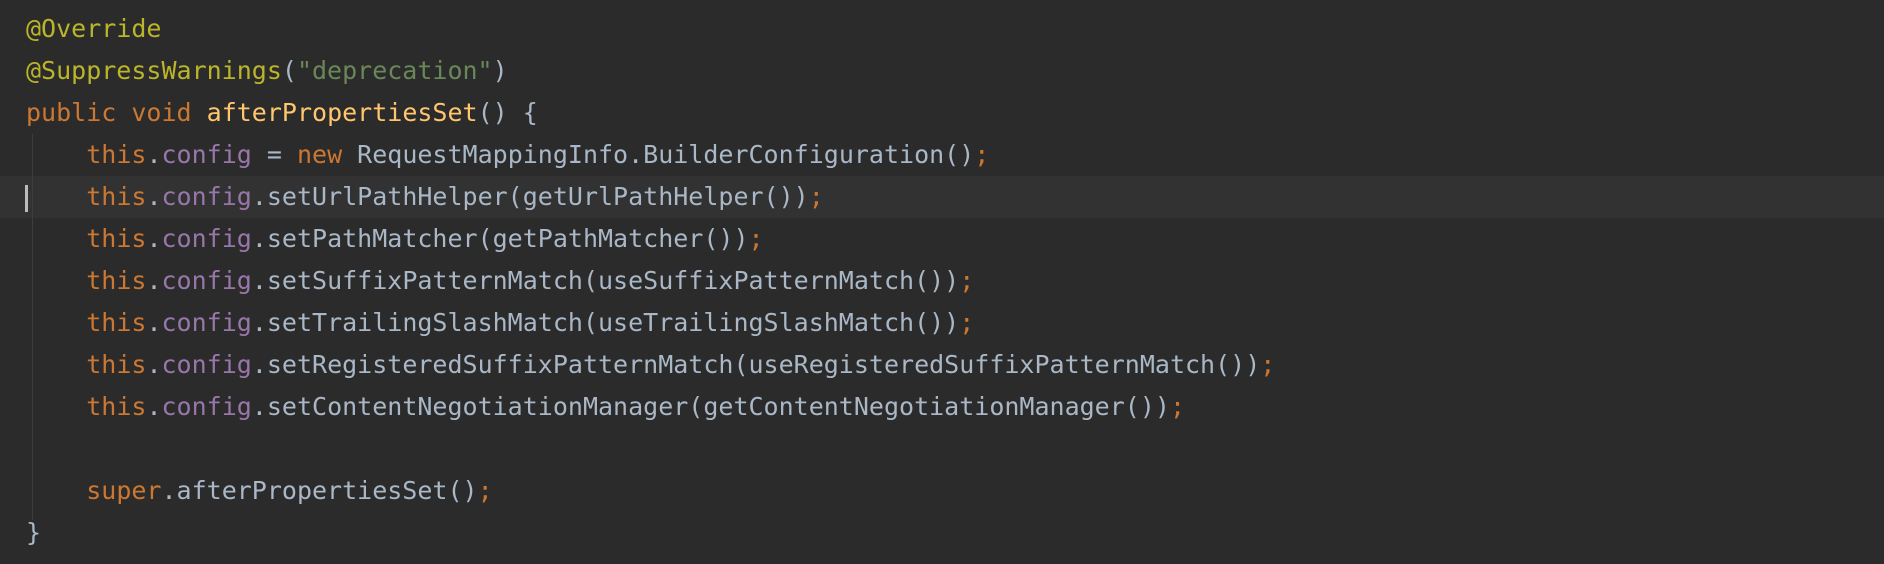  Describe the element at coordinates (319, 154) in the screenshot. I see `keyword-new: new` at that location.